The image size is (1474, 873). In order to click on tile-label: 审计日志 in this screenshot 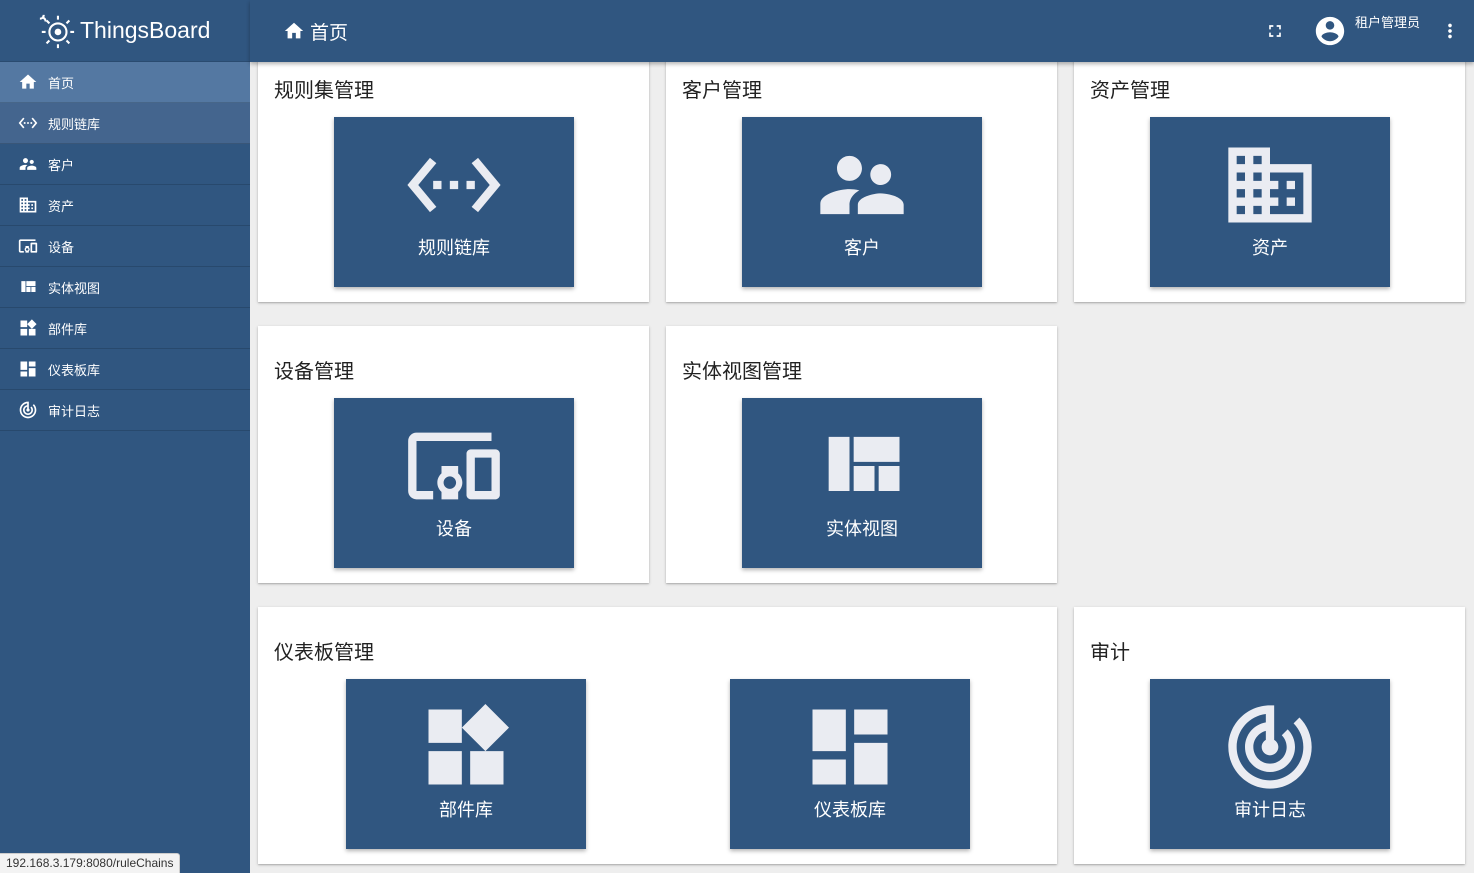, I will do `click(1270, 810)`.